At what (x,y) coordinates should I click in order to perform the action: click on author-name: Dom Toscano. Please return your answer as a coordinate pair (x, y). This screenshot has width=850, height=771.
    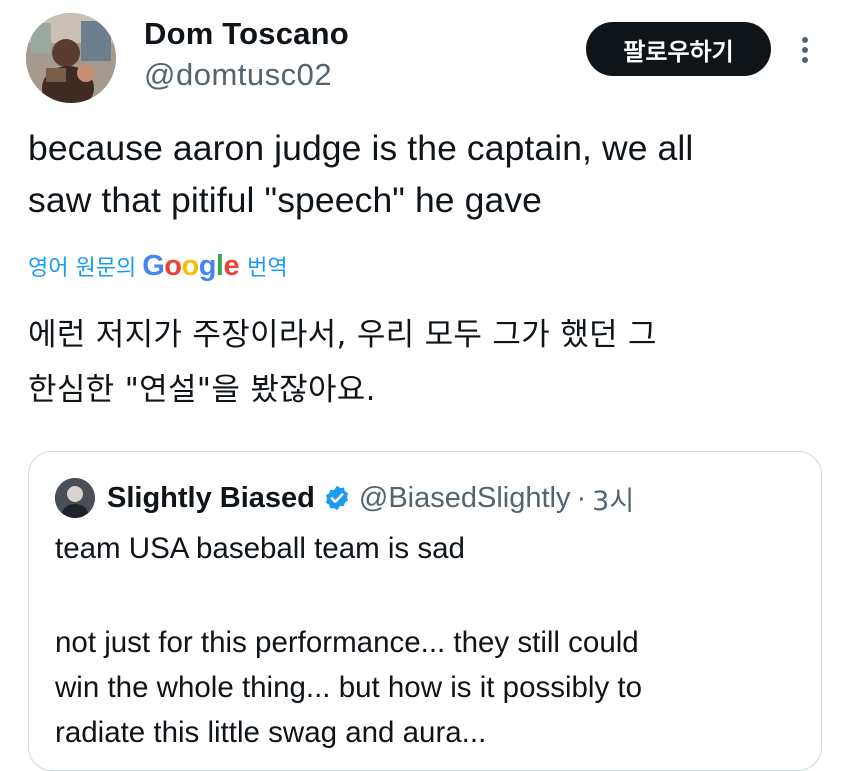
    Looking at the image, I should click on (246, 34).